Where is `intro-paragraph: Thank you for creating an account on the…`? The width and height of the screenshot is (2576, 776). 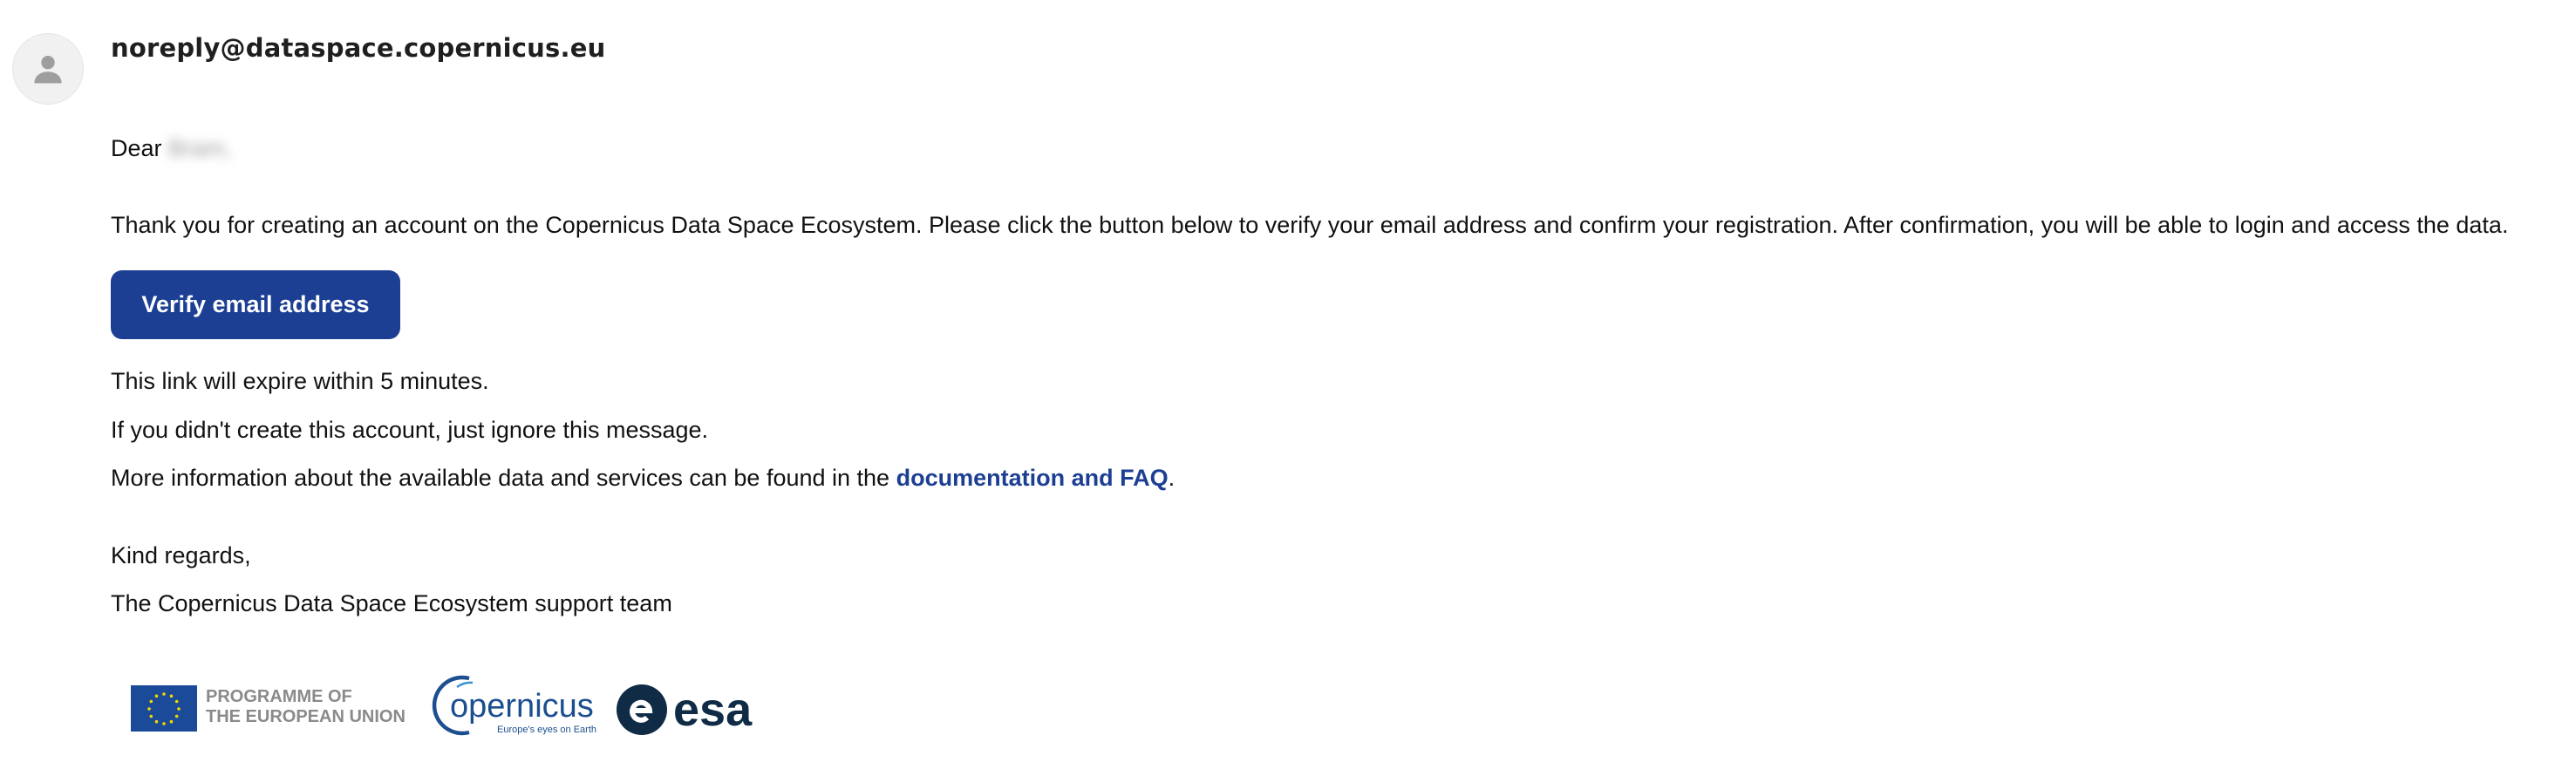 intro-paragraph: Thank you for creating an account on the… is located at coordinates (1310, 225).